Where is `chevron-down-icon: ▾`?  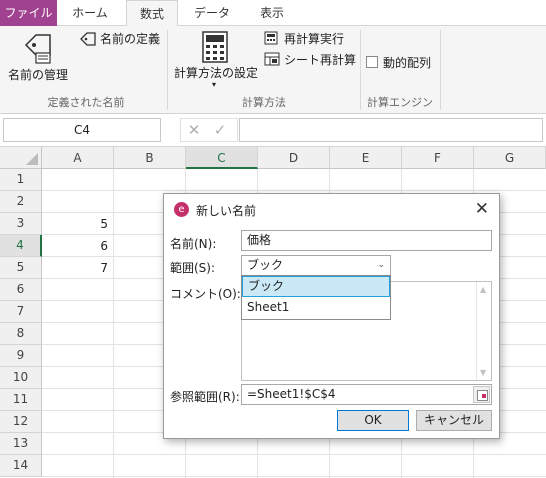 chevron-down-icon: ▾ is located at coordinates (214, 84).